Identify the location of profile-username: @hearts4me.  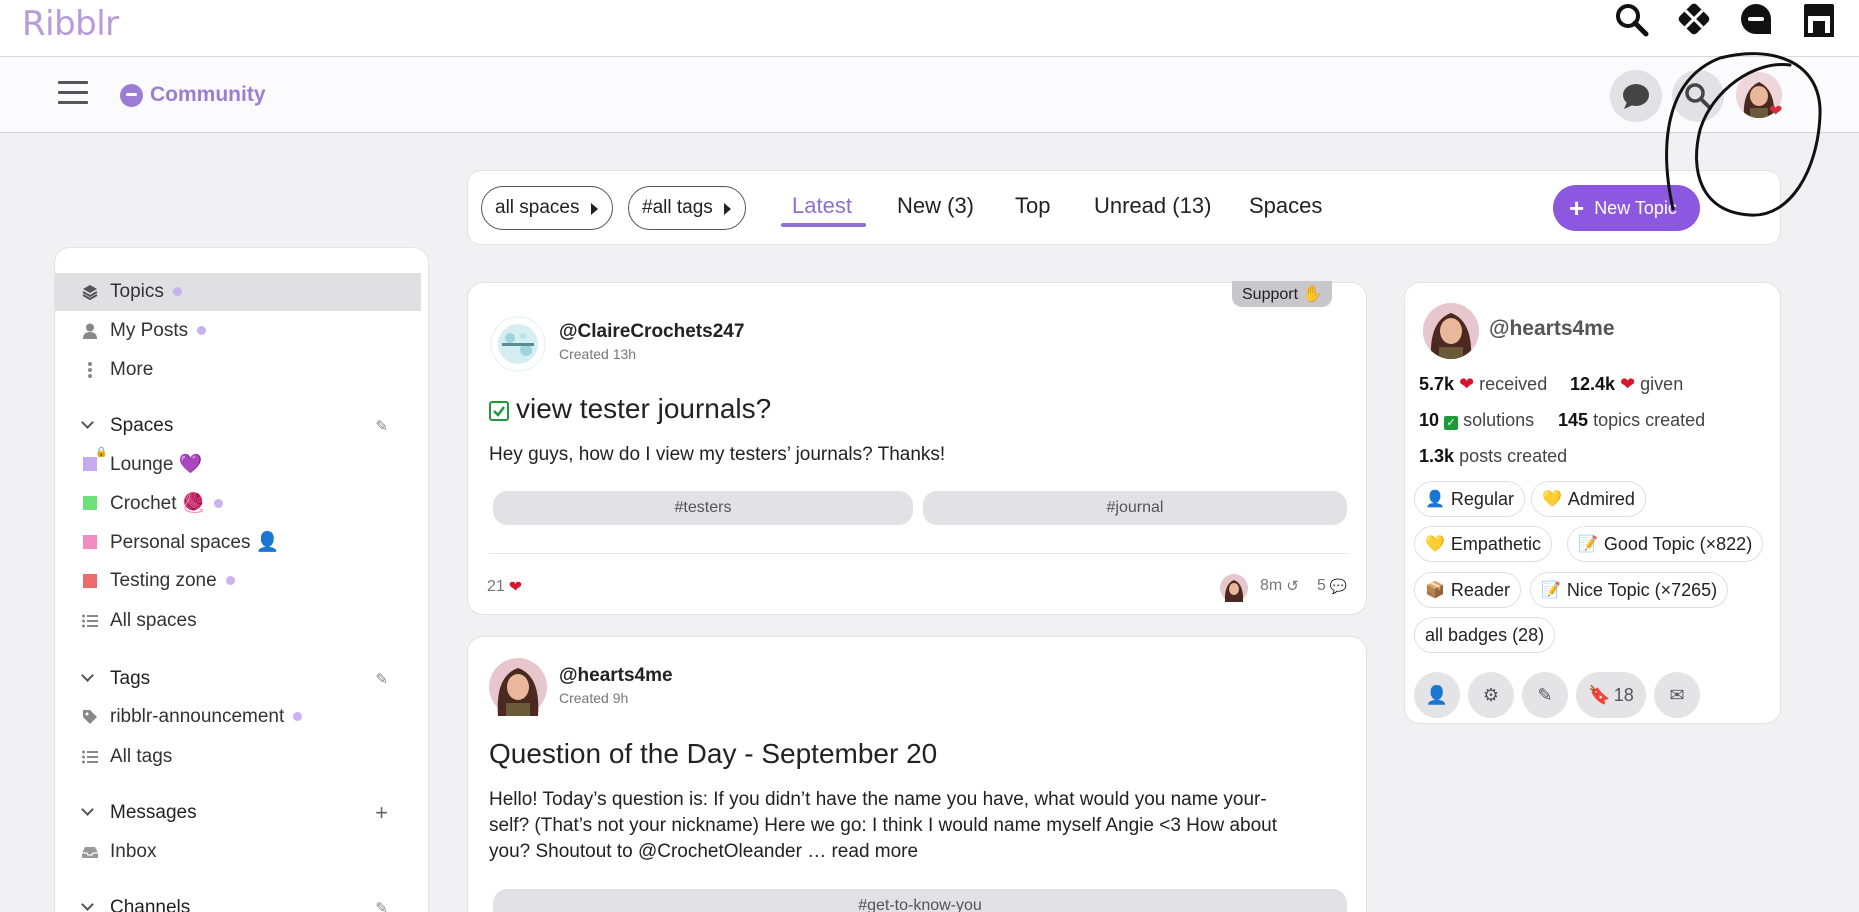
(1552, 329).